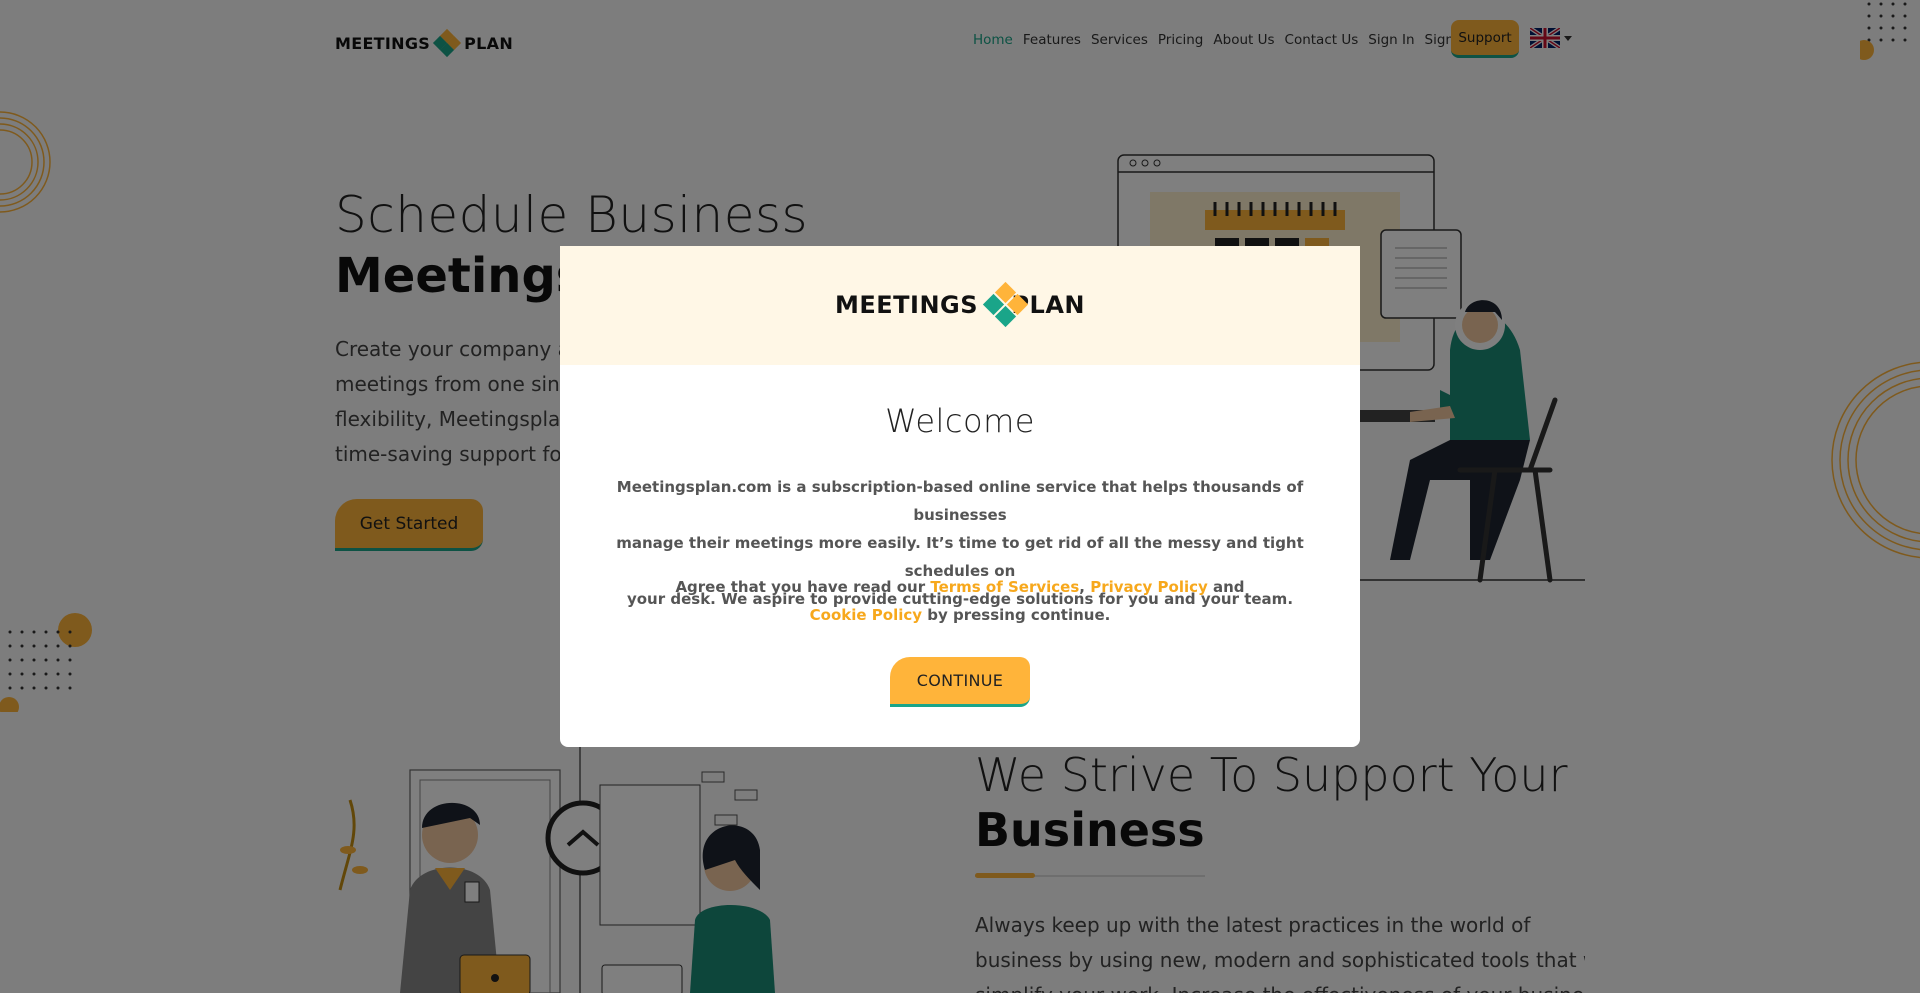 Image resolution: width=1920 pixels, height=993 pixels. Describe the element at coordinates (866, 615) in the screenshot. I see `cookie-policy-link: Cookie Policy` at that location.